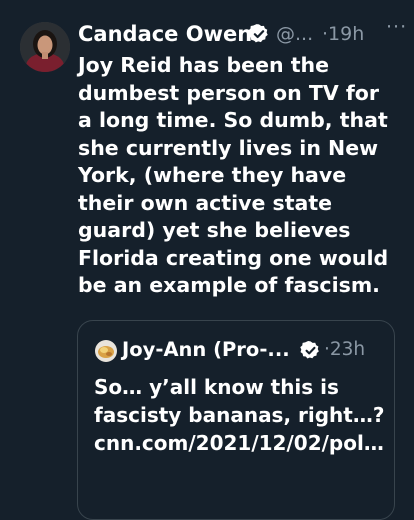 The image size is (414, 520). I want to click on author-avatar-image, so click(45, 47).